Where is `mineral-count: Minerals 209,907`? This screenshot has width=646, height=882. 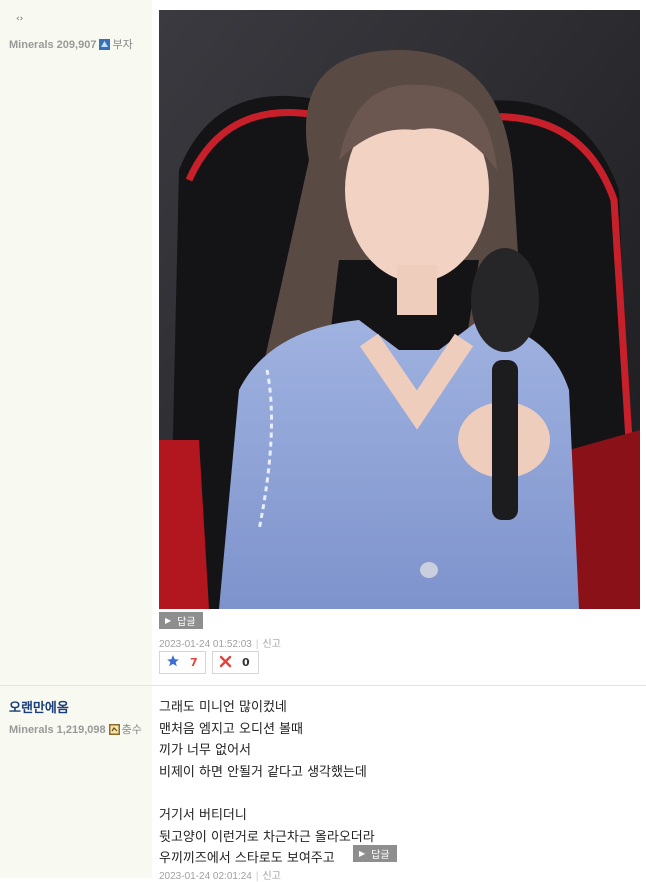
mineral-count: Minerals 209,907 is located at coordinates (53, 45).